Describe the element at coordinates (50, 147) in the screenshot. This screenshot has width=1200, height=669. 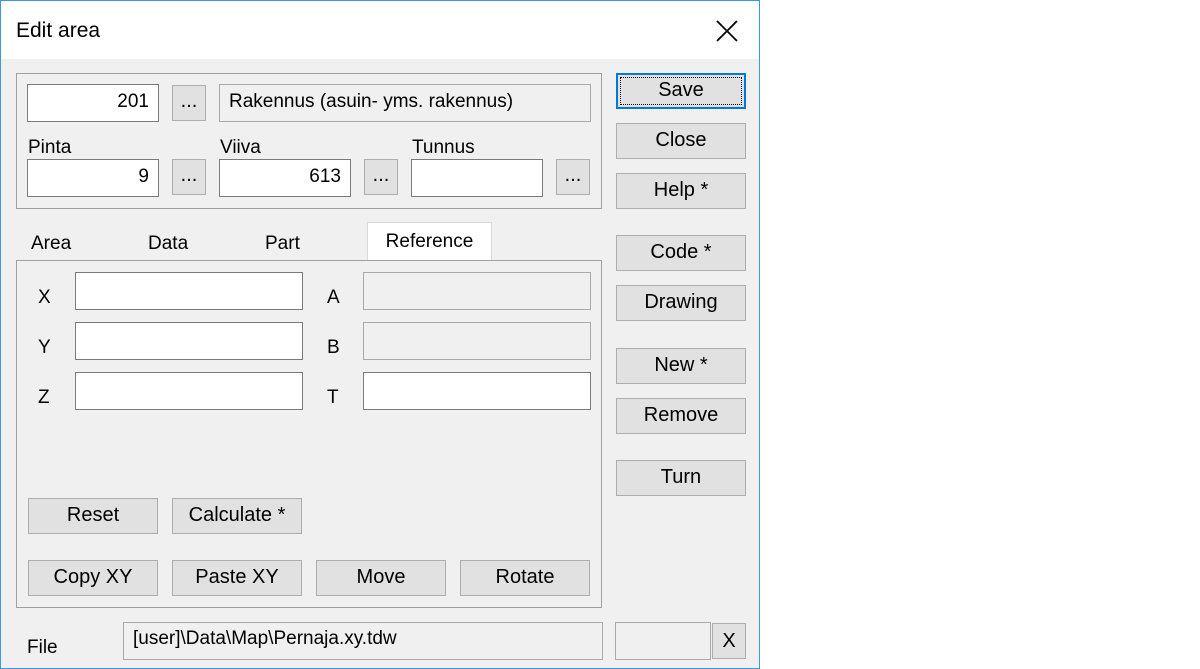
I see `pinta-label: Pinta` at that location.